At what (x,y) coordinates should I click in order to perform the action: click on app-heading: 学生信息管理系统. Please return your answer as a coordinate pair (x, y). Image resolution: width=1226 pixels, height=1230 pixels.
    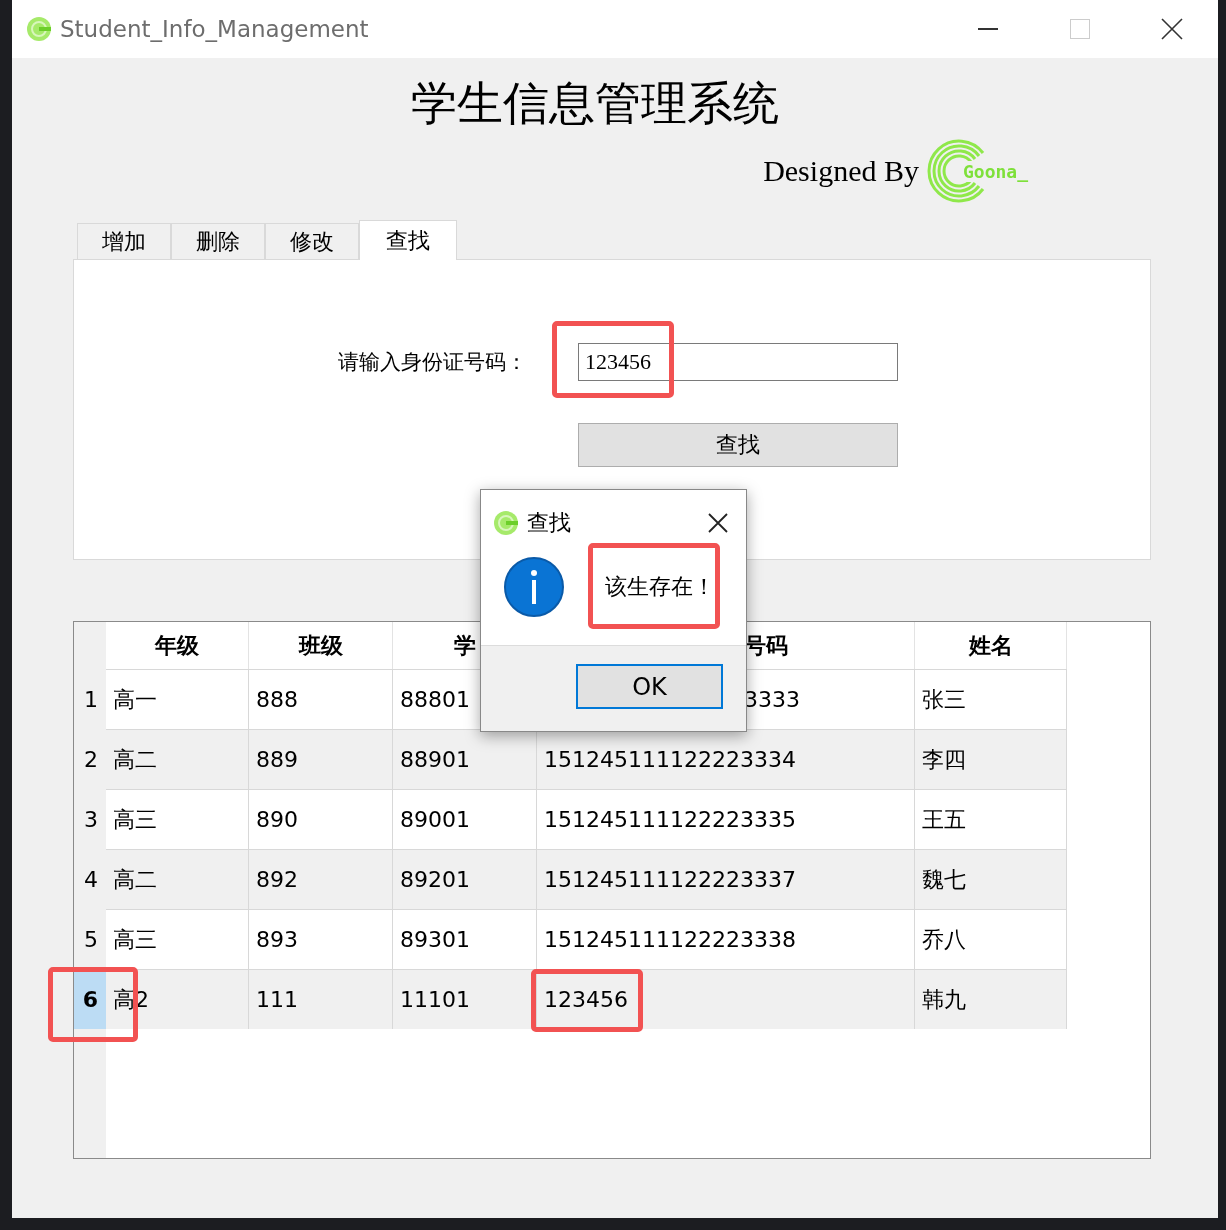
    Looking at the image, I should click on (595, 104).